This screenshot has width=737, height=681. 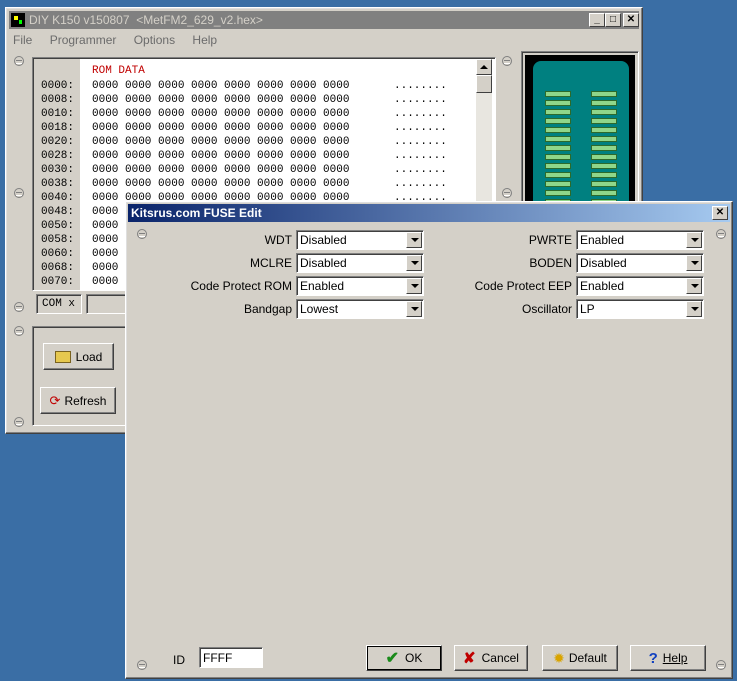 I want to click on fuse-titlebar: Kitsrus.com FUSE Edit ✕, so click(x=429, y=213).